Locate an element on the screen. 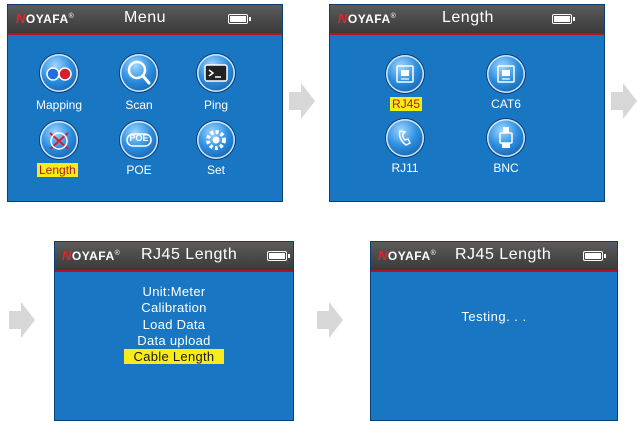  testing-status: Testing. . . is located at coordinates (494, 316).